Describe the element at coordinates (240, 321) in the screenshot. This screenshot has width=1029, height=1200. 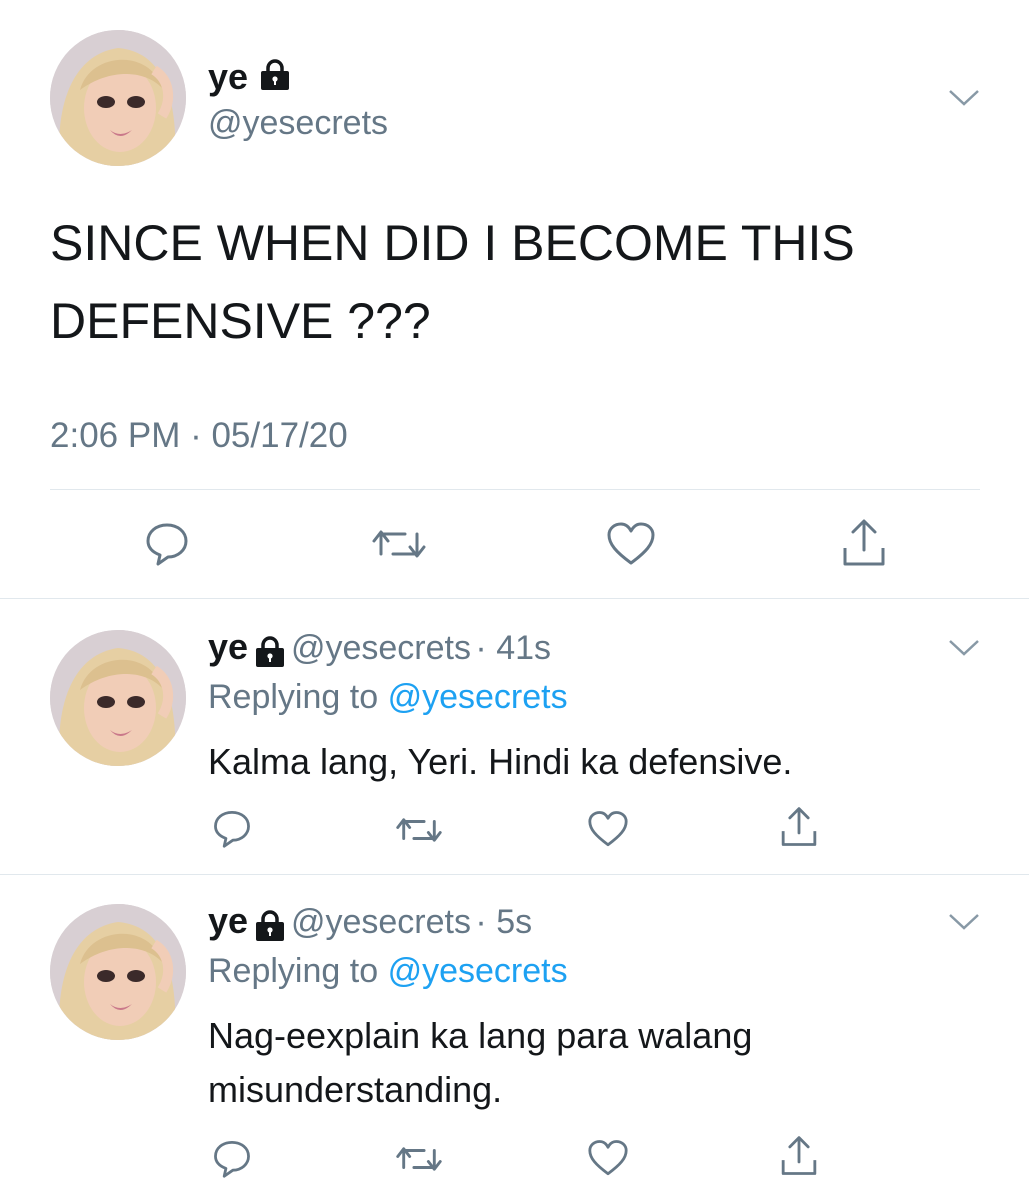
I see `tweet-text-line: DEFENSIVE ???` at that location.